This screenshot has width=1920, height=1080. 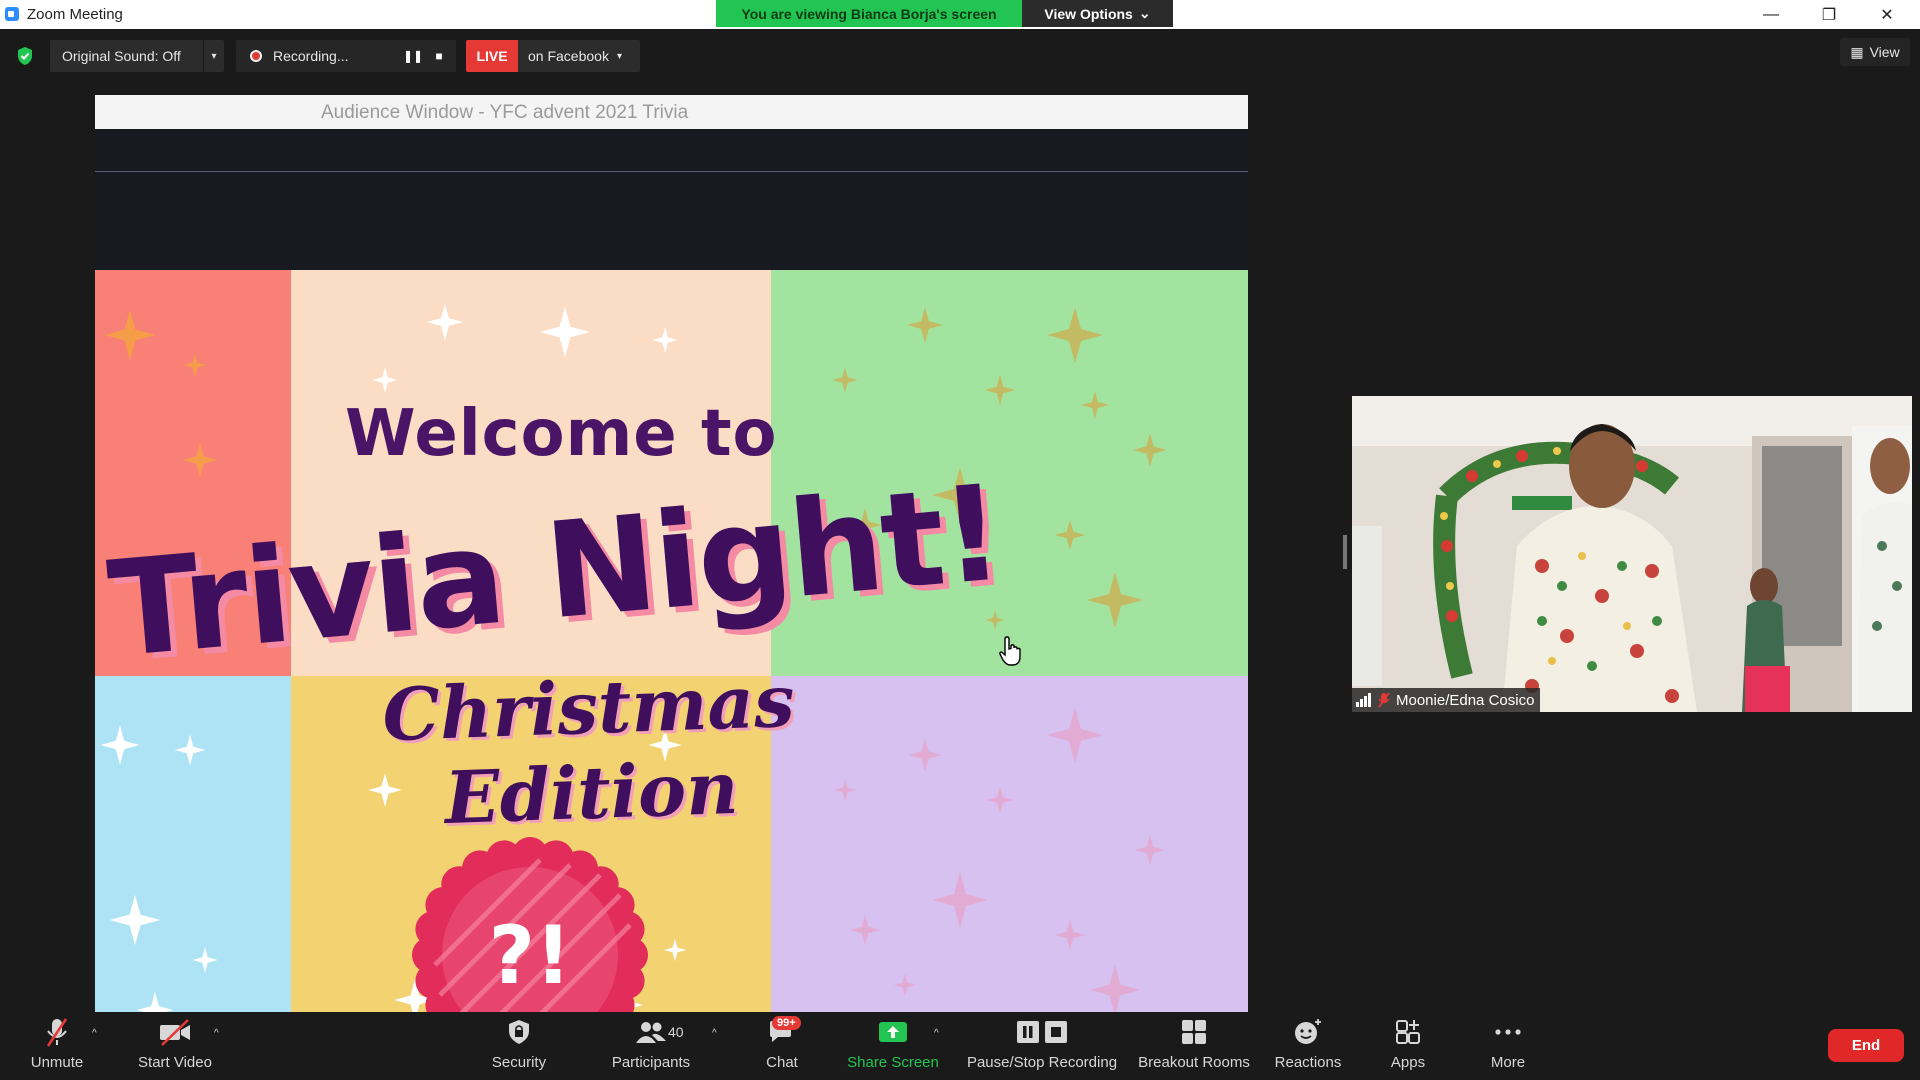 What do you see at coordinates (1042, 1046) in the screenshot?
I see `pause-stop-recording-button: Pause/Stop Recording` at bounding box center [1042, 1046].